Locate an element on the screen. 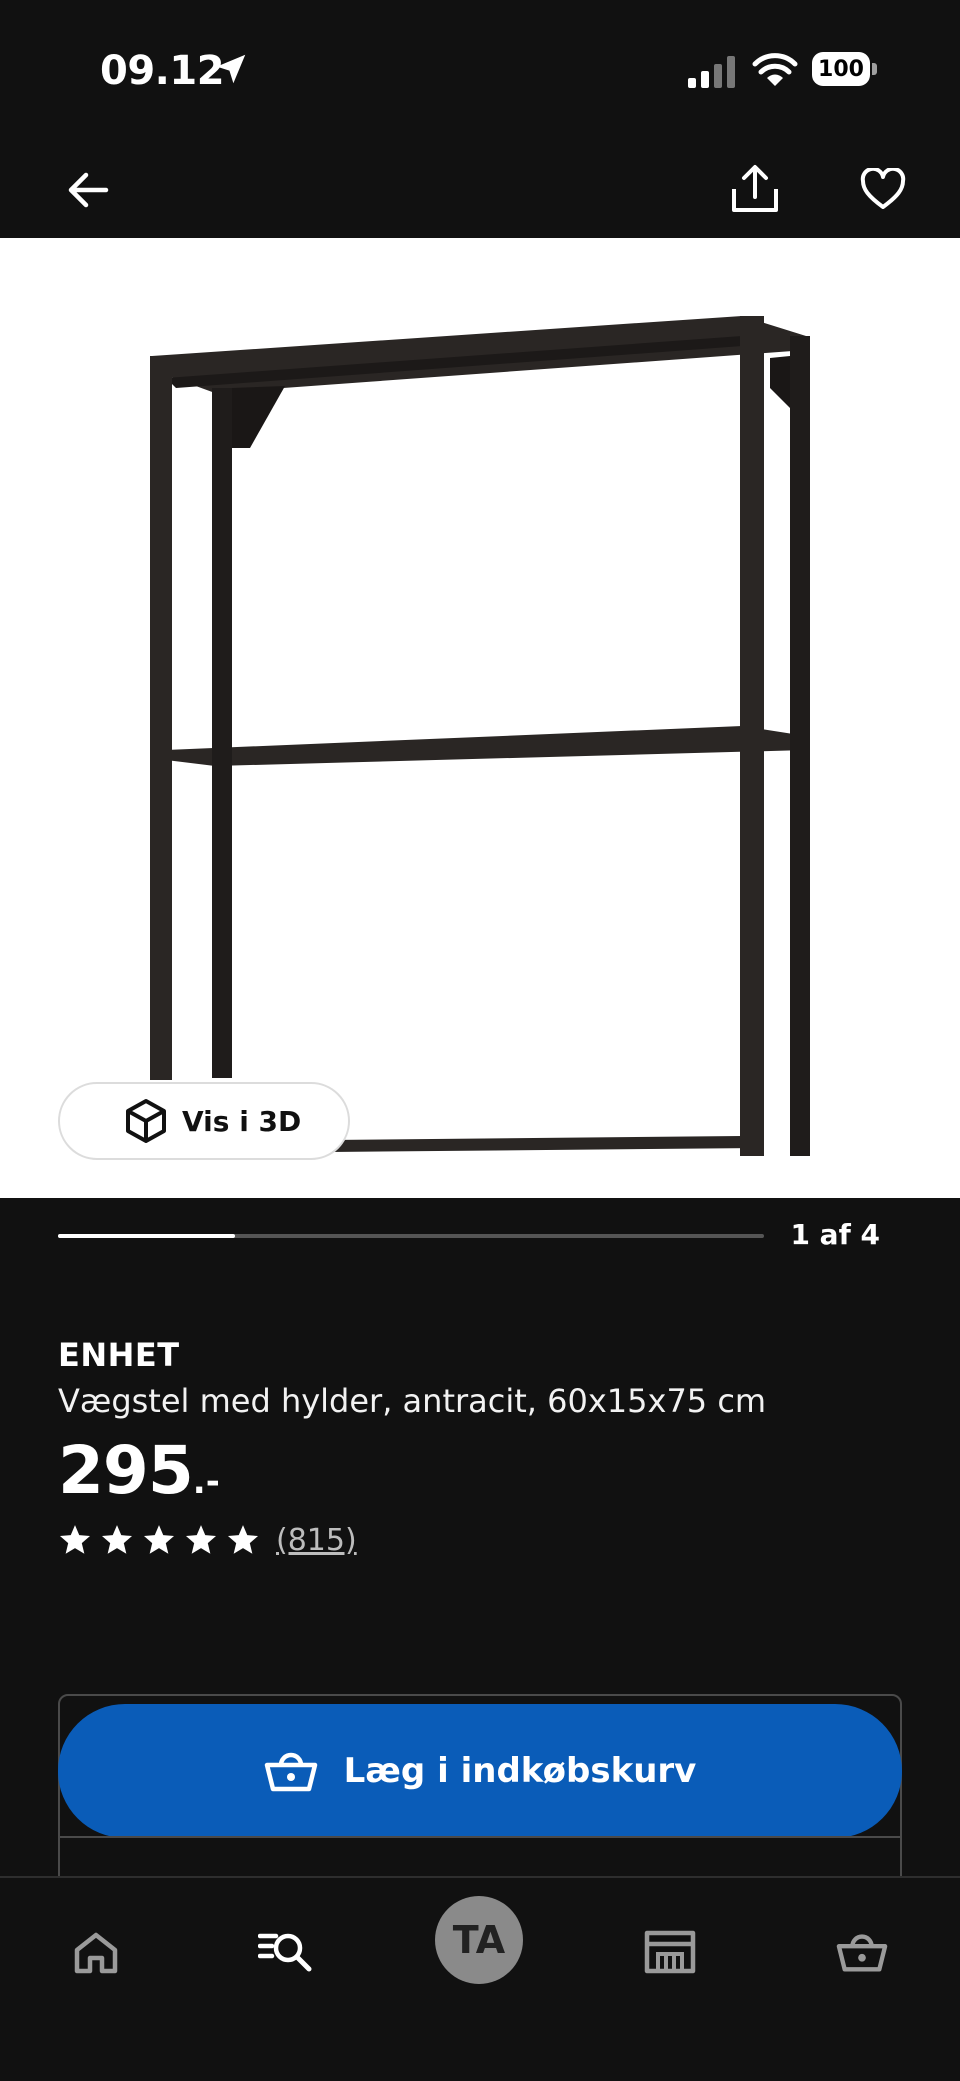 This screenshot has width=960, height=2081. store-icon is located at coordinates (670, 1952).